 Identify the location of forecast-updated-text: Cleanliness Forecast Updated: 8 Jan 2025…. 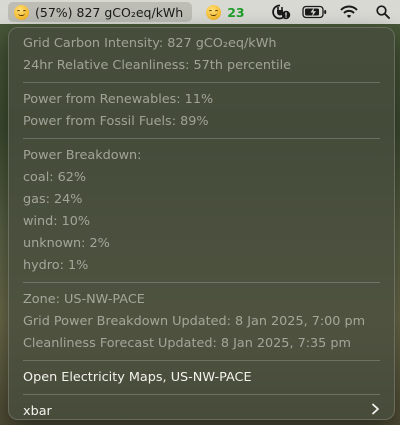
(187, 343).